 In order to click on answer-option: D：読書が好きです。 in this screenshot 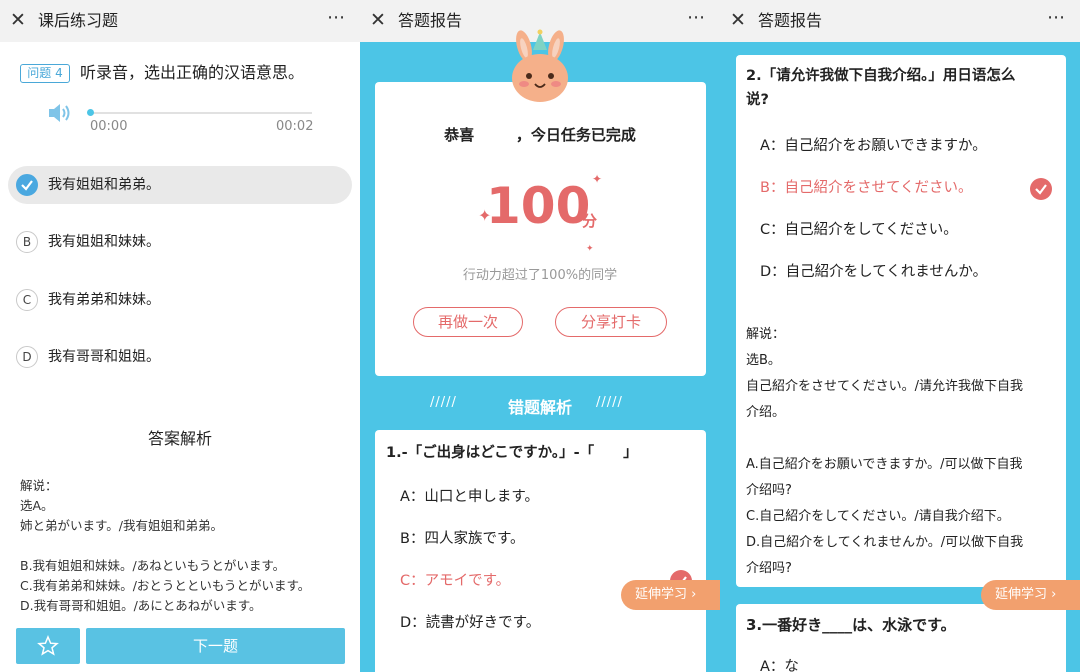, I will do `click(470, 623)`.